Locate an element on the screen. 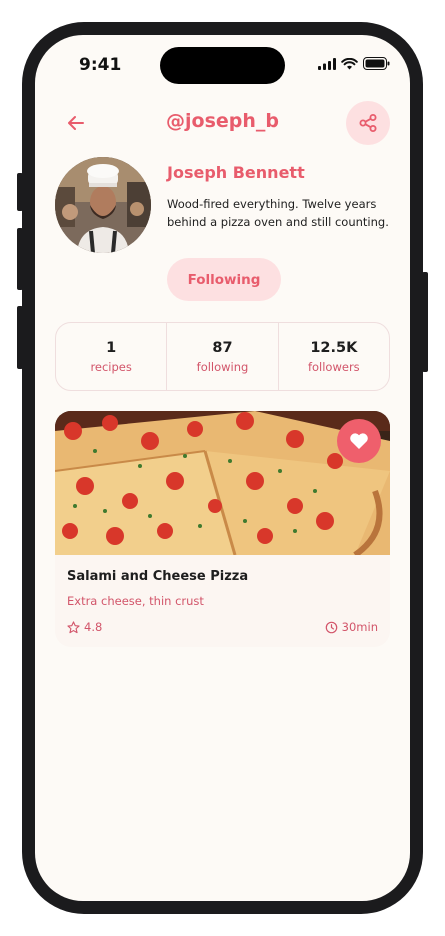 The height and width of the screenshot is (936, 445). stat-value: 12.5K is located at coordinates (334, 347).